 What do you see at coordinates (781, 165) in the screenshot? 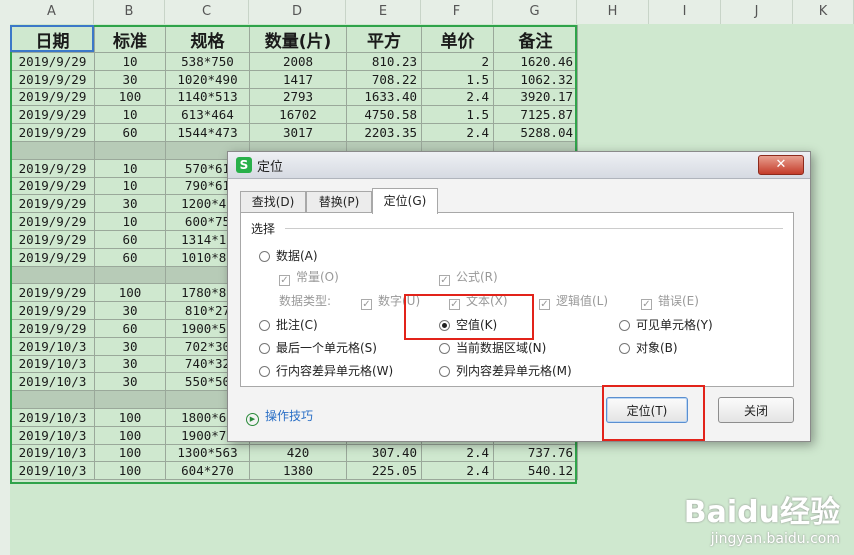
I see `dialog-close-icon: ✕` at bounding box center [781, 165].